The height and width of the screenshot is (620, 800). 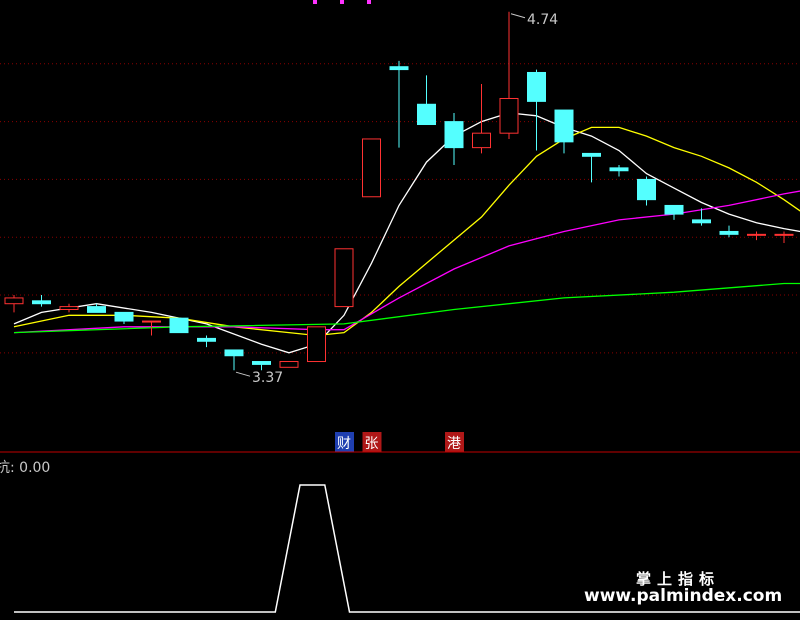 I want to click on annotation-label-1: 3.37, so click(x=267, y=378).